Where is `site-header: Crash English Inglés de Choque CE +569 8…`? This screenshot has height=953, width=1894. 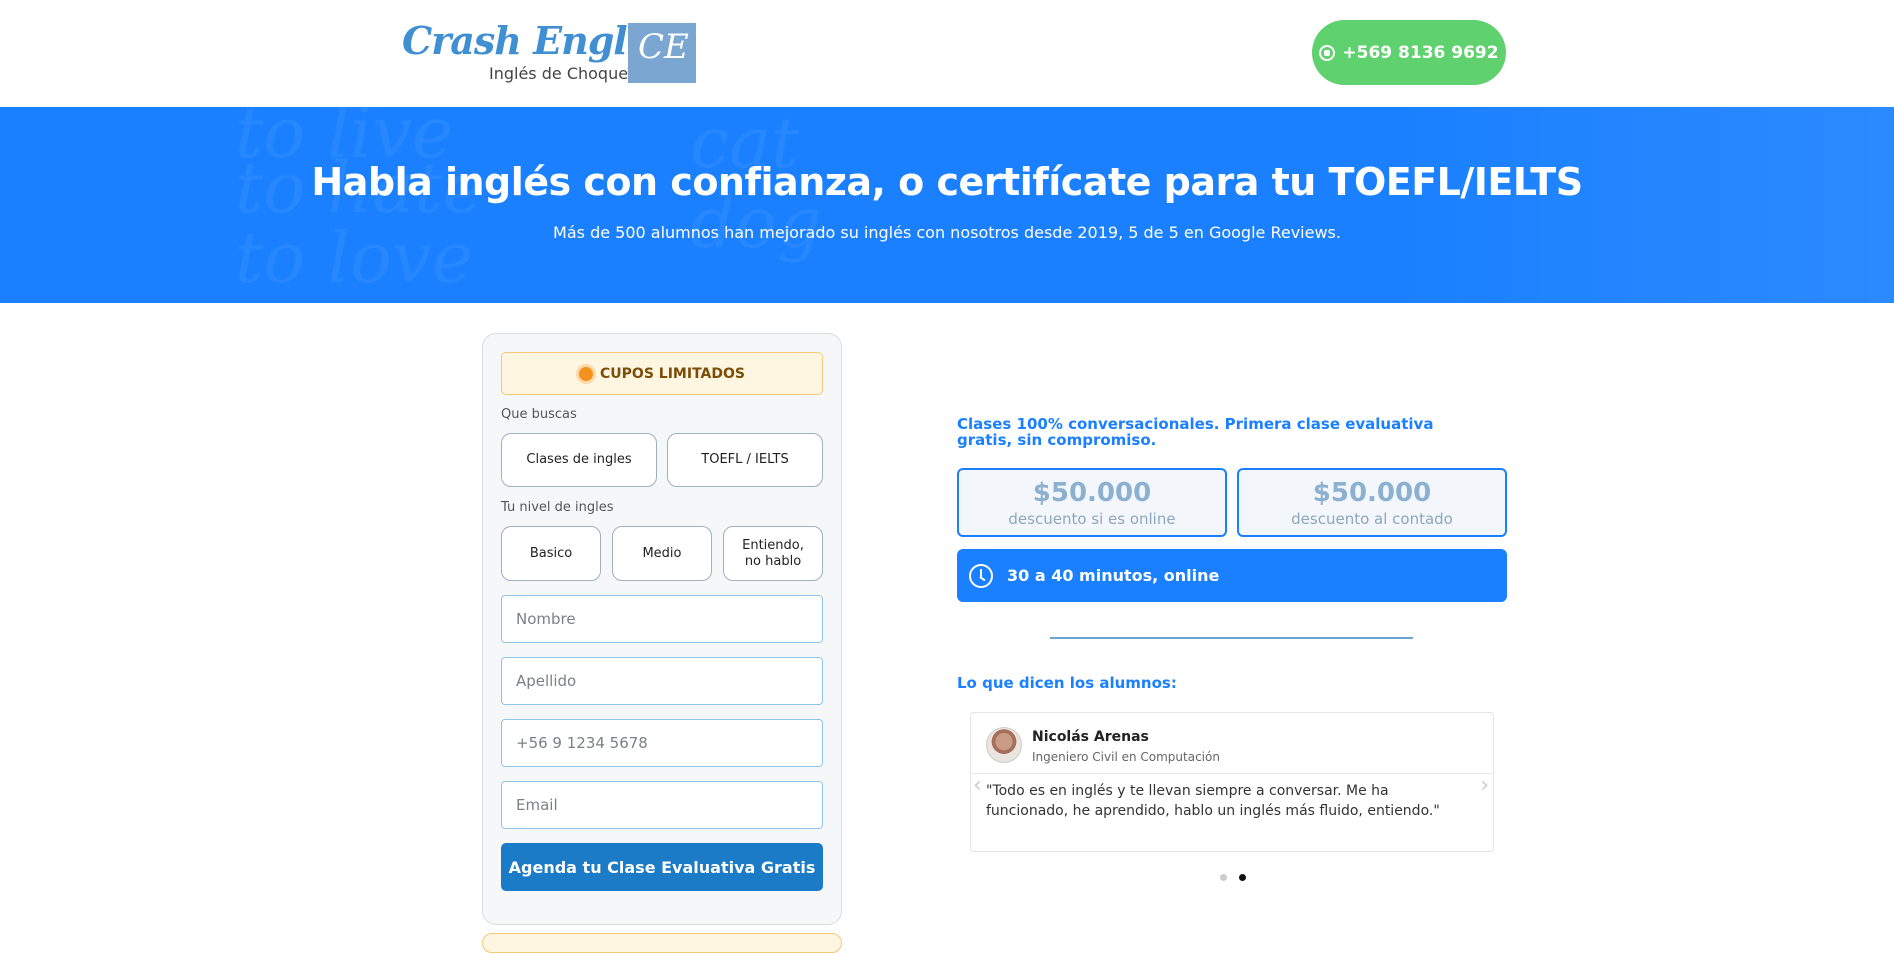
site-header: Crash English Inglés de Choque CE +569 8… is located at coordinates (947, 53).